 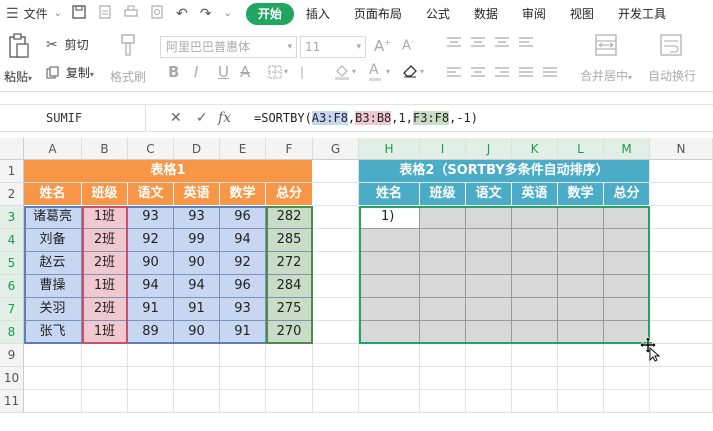 I want to click on table1-cell: 272, so click(x=289, y=263).